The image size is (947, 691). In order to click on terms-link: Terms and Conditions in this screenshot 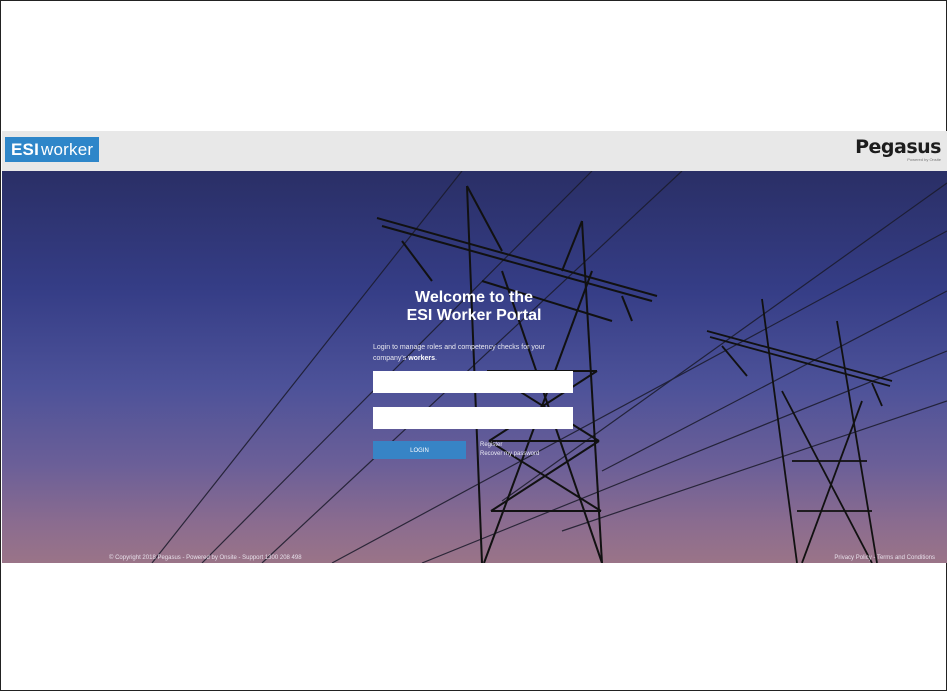, I will do `click(906, 558)`.